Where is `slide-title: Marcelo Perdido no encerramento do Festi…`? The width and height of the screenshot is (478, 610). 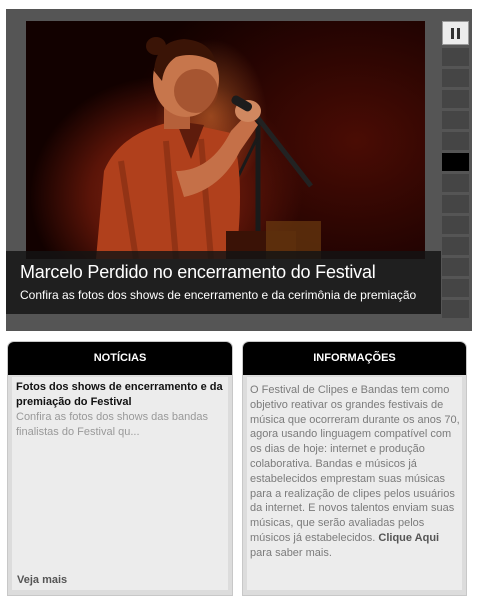
slide-title: Marcelo Perdido no encerramento do Festi… is located at coordinates (198, 272).